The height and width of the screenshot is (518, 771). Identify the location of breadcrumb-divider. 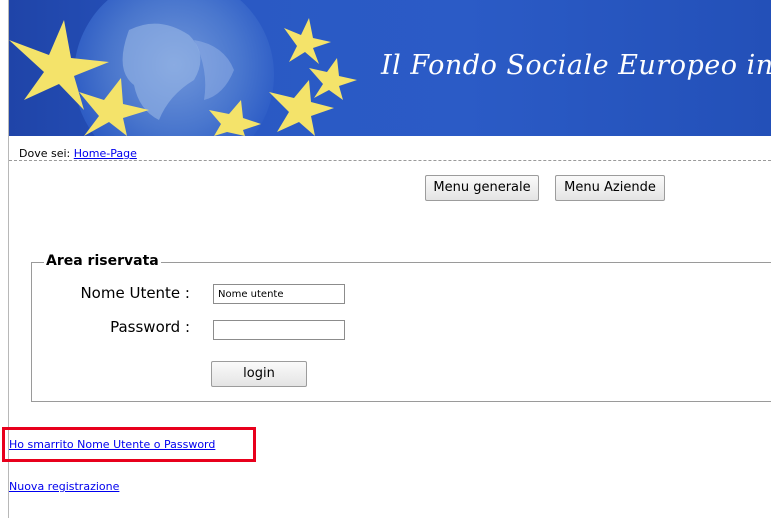
(390, 160).